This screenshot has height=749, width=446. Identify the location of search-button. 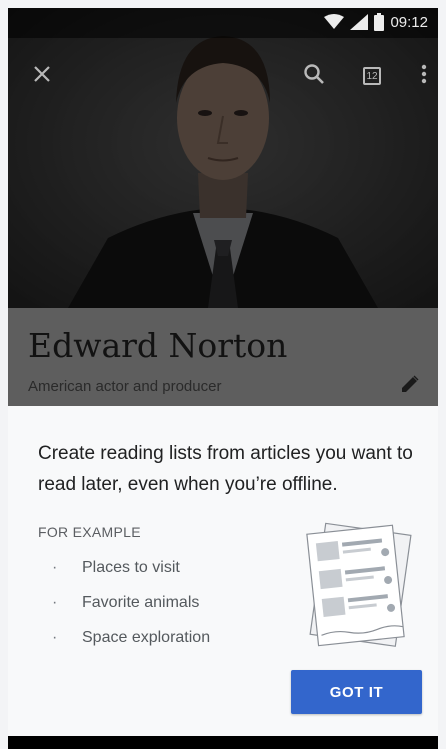
(314, 76).